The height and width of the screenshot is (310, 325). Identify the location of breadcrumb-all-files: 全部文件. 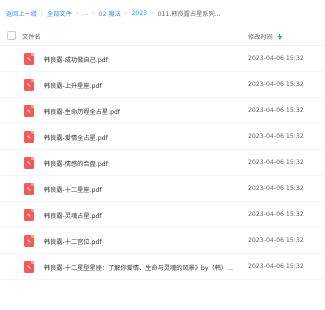
(59, 13).